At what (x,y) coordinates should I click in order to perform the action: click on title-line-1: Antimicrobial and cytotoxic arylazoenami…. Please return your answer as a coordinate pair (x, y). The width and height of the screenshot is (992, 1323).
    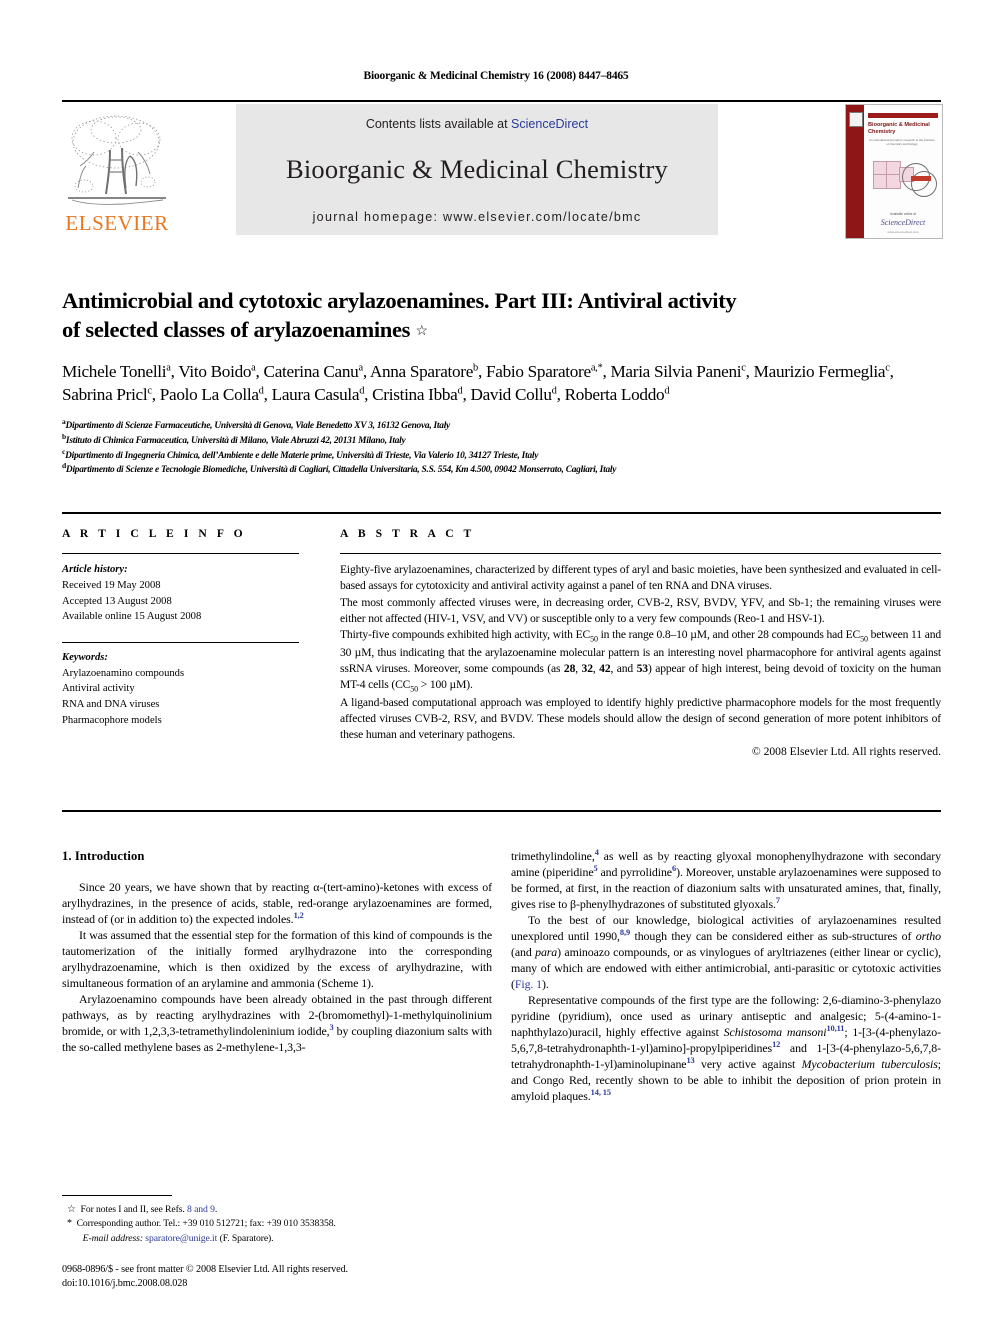
    Looking at the image, I should click on (399, 300).